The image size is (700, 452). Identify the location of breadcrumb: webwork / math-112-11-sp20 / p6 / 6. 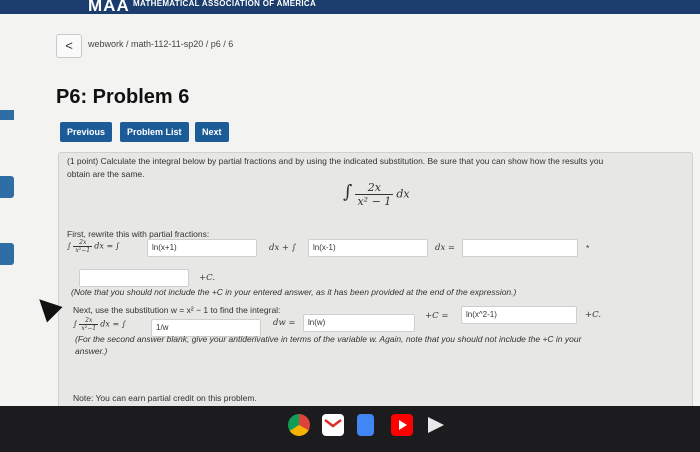
(160, 44).